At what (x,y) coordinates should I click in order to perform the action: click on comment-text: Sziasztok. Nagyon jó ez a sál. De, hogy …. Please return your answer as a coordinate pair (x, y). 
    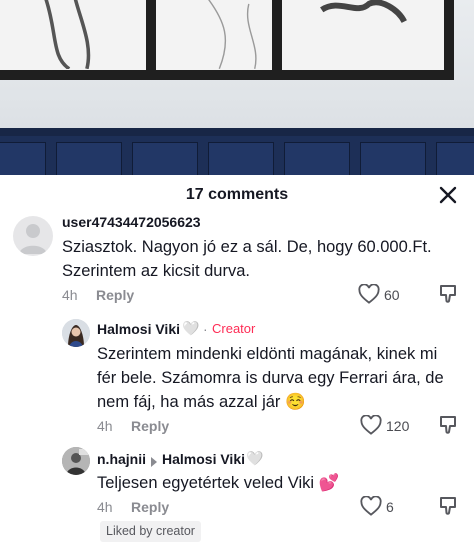
    Looking at the image, I should click on (247, 259).